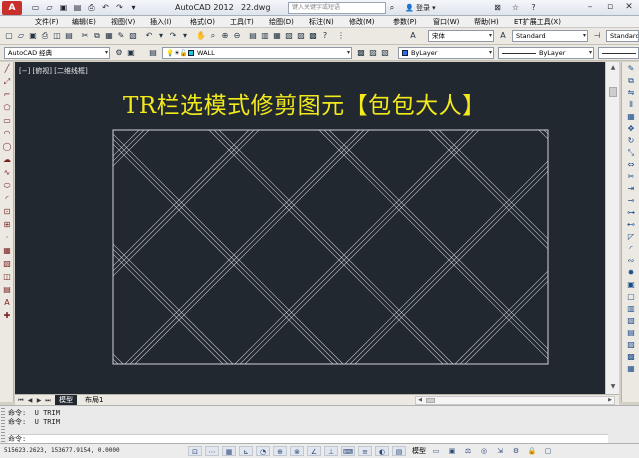 This screenshot has width=639, height=458. What do you see at coordinates (7, 263) in the screenshot?
I see `gradient-icon: ▧` at bounding box center [7, 263].